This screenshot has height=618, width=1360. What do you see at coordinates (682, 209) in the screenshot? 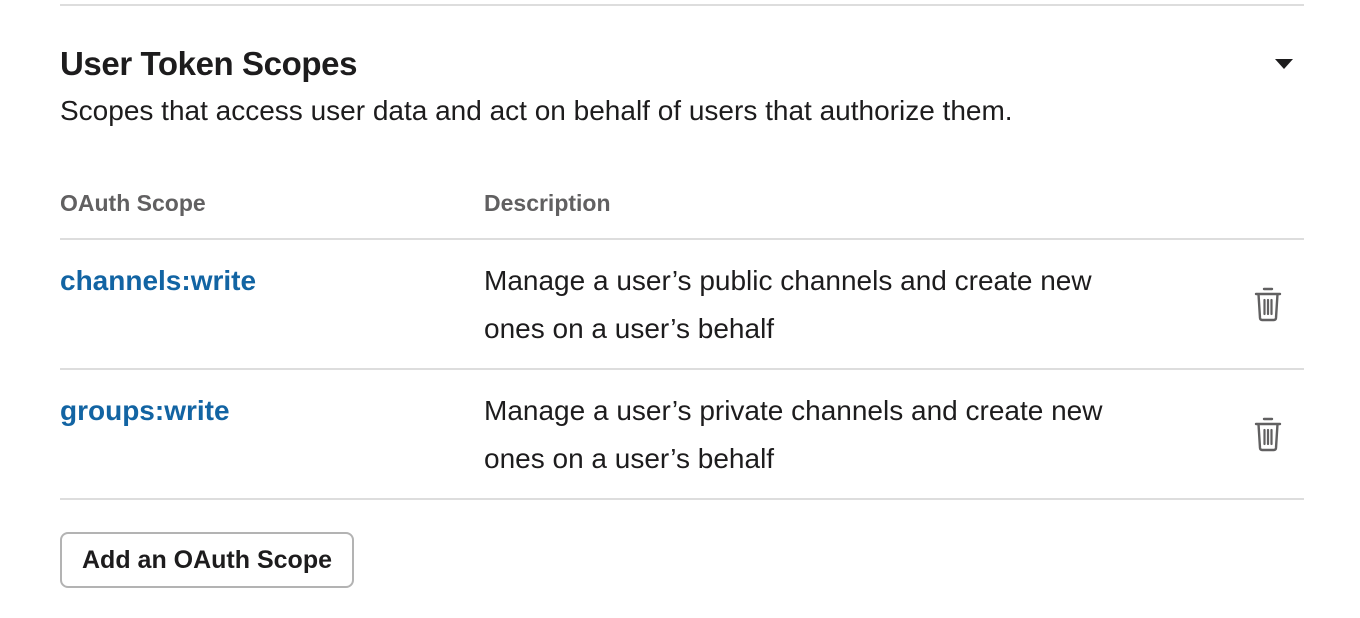
I see `table-header: OAuth Scope Description` at bounding box center [682, 209].